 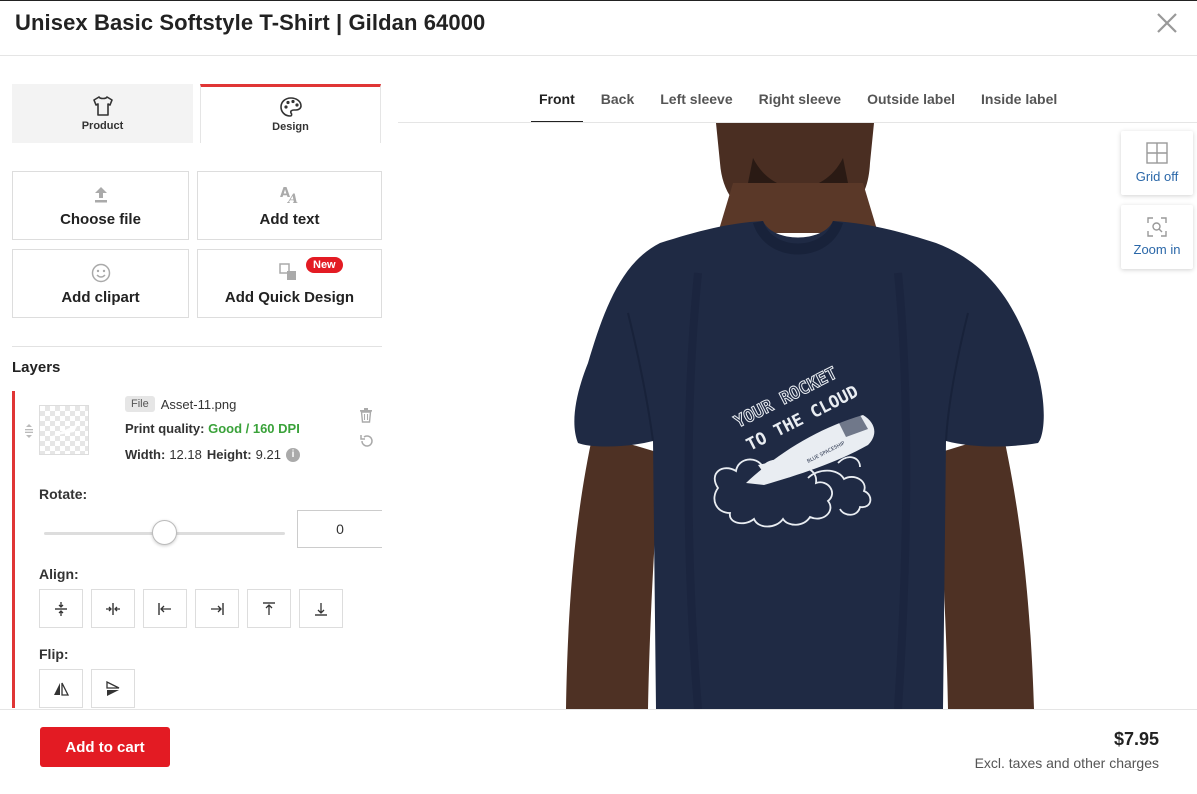 What do you see at coordinates (63, 494) in the screenshot?
I see `rotate-label: Rotate:` at bounding box center [63, 494].